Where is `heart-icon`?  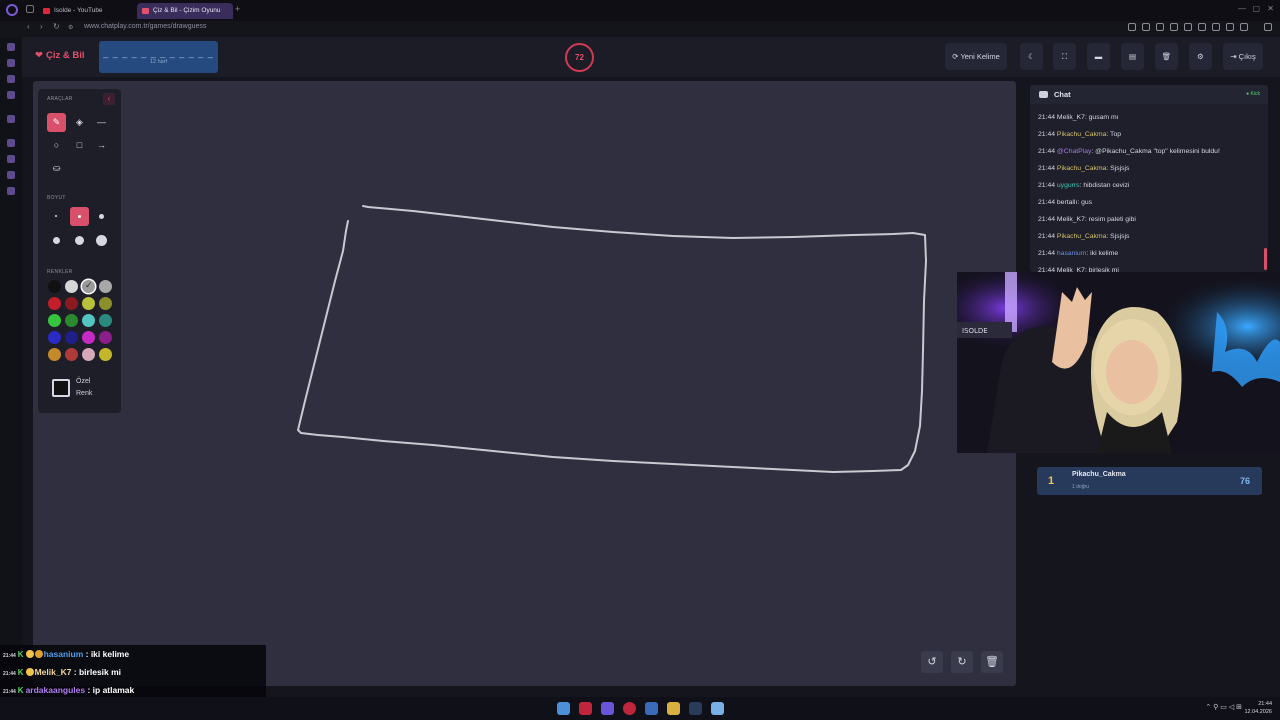 heart-icon is located at coordinates (1188, 27).